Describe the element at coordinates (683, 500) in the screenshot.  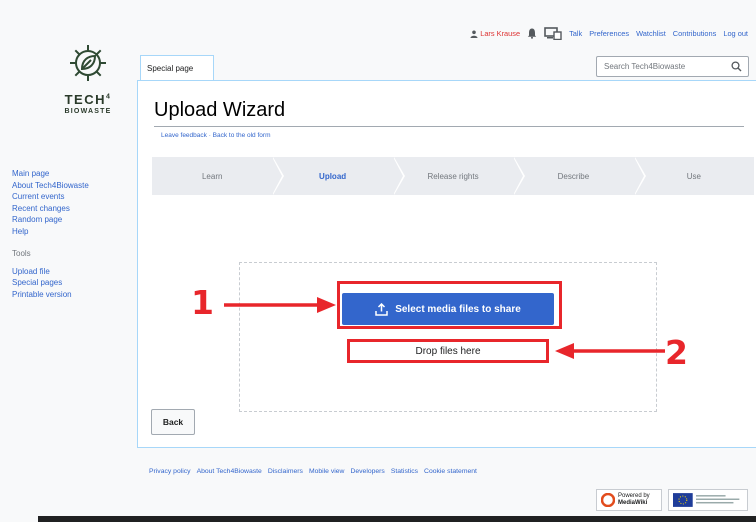
I see `eu-flag-icon` at that location.